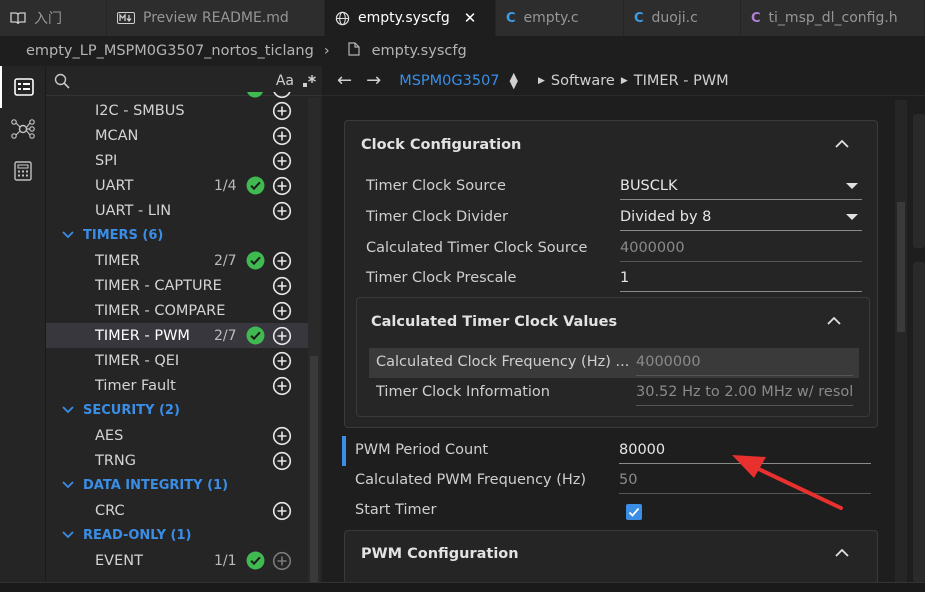 This screenshot has width=925, height=592. Describe the element at coordinates (741, 188) in the screenshot. I see `timer-clock-source-select: BUSCLK` at that location.